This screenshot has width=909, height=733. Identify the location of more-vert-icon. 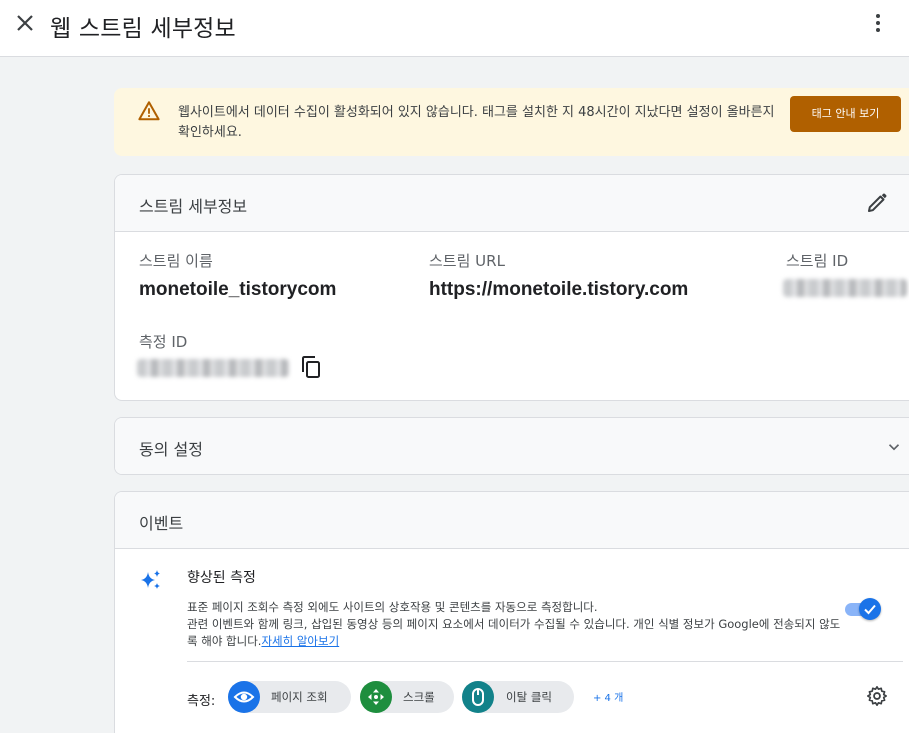
(878, 23).